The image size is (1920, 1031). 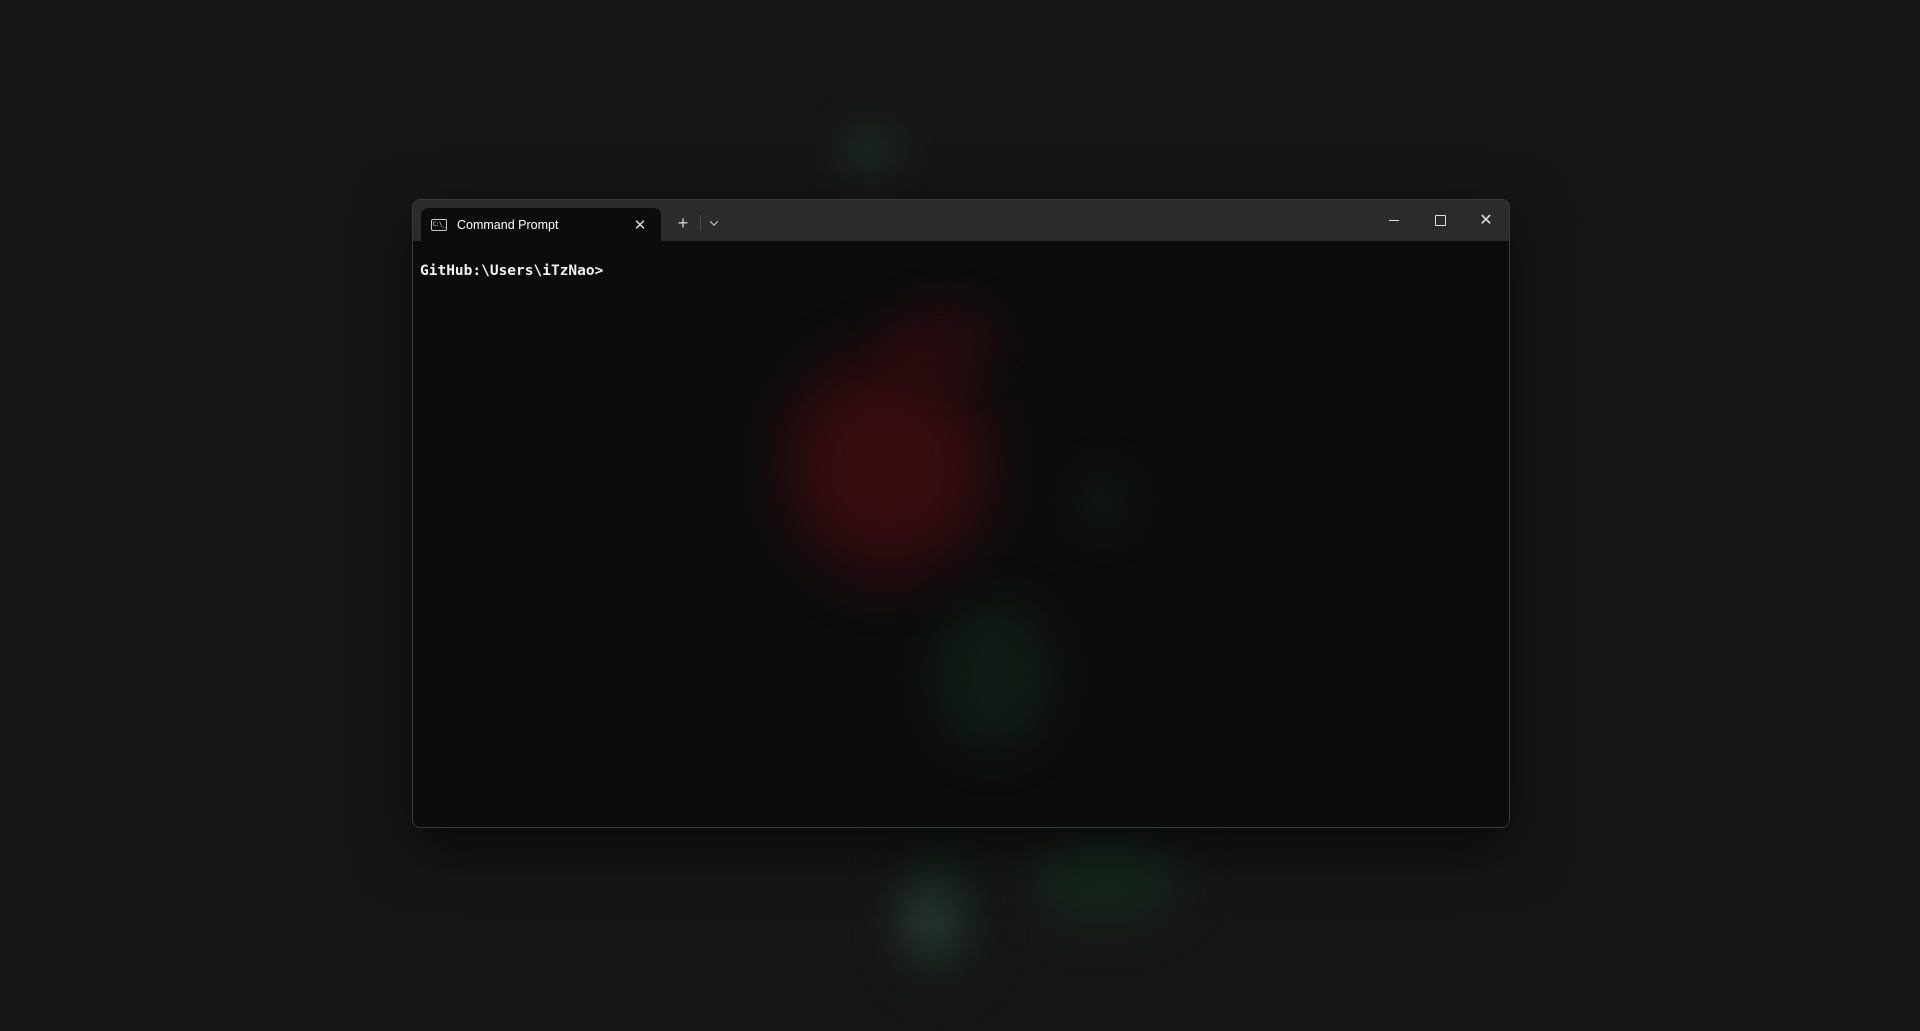 I want to click on wallpaper-rose-center, so click(x=888, y=466).